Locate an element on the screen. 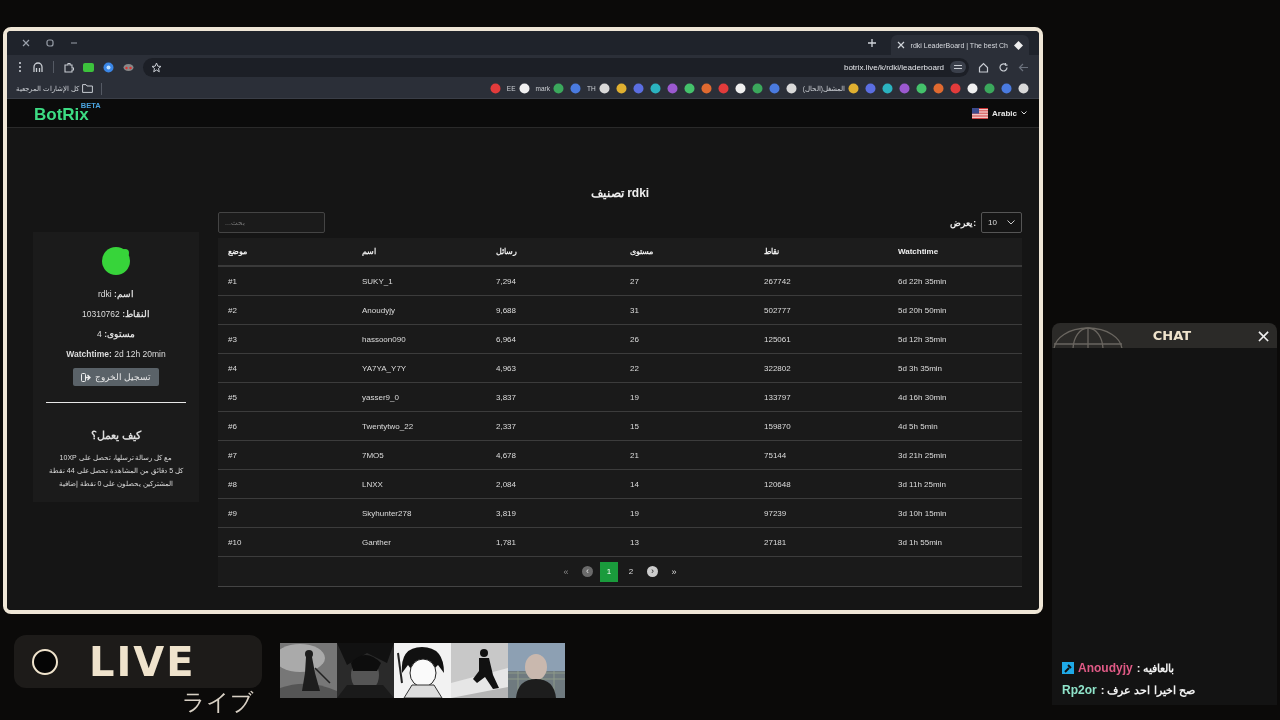 This screenshot has width=1280, height=720. chat-username: Rp2or is located at coordinates (1079, 690).